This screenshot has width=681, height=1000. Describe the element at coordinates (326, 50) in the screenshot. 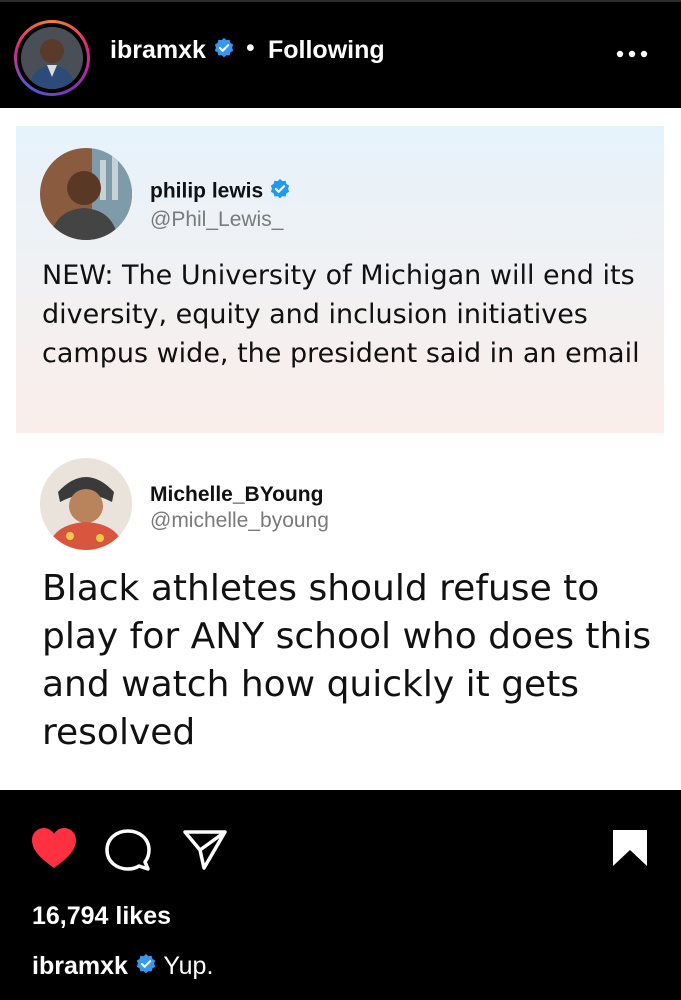

I see `following-button: Following` at that location.